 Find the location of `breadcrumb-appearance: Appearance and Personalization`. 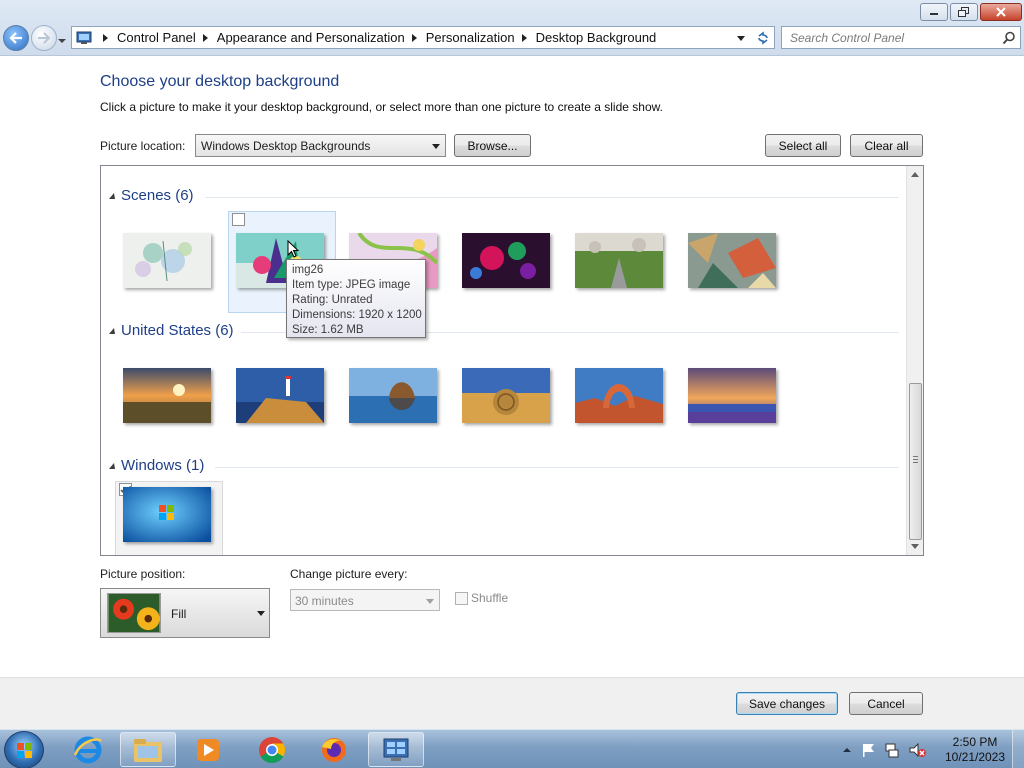

breadcrumb-appearance: Appearance and Personalization is located at coordinates (311, 37).